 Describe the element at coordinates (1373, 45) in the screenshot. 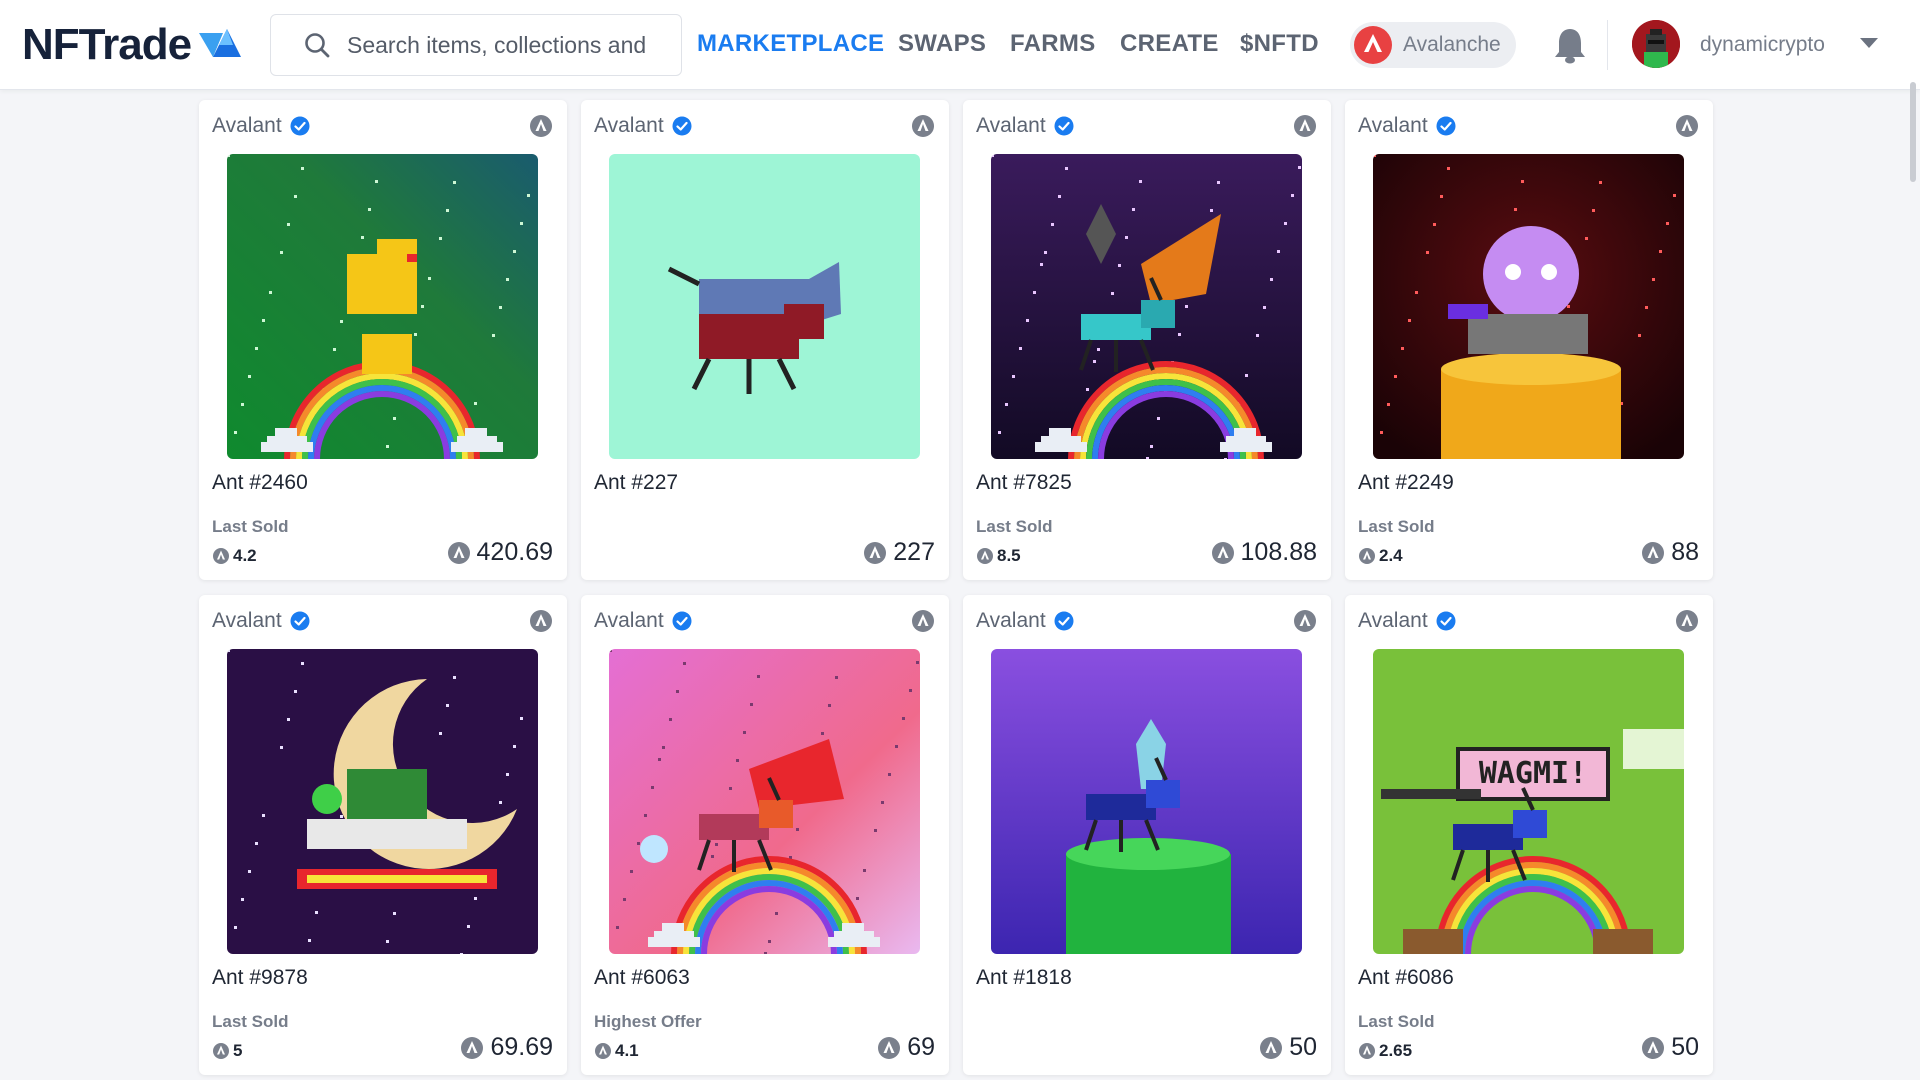

I see `avalanche-icon` at that location.